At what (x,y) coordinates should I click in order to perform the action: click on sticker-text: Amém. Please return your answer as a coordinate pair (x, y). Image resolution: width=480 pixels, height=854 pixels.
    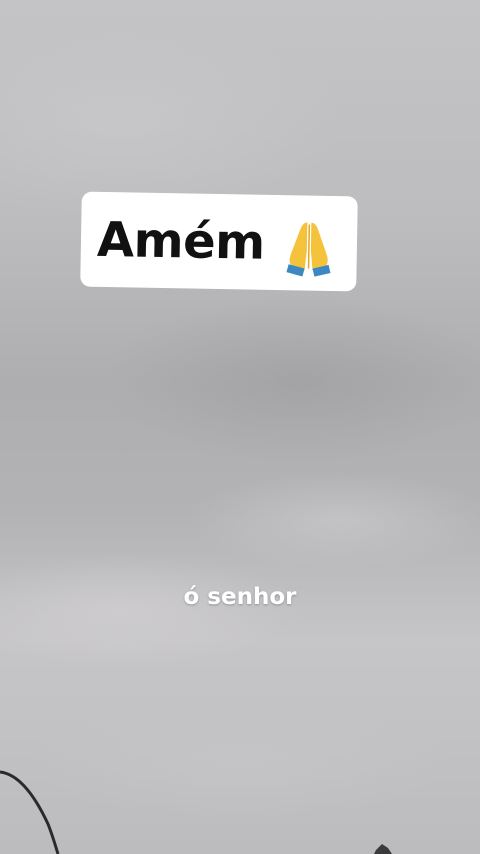
    Looking at the image, I should click on (181, 241).